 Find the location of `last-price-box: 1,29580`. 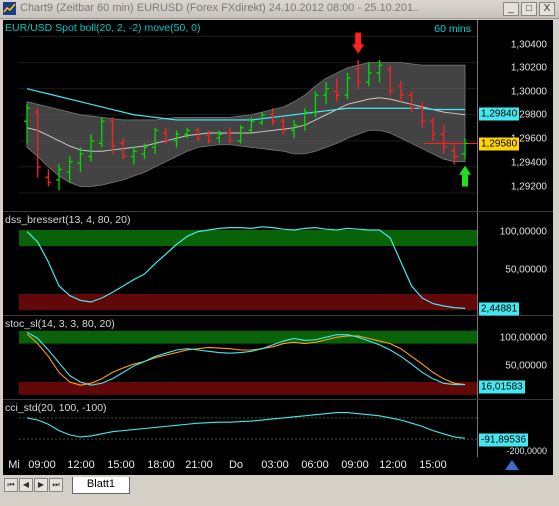

last-price-box: 1,29580 is located at coordinates (499, 144).